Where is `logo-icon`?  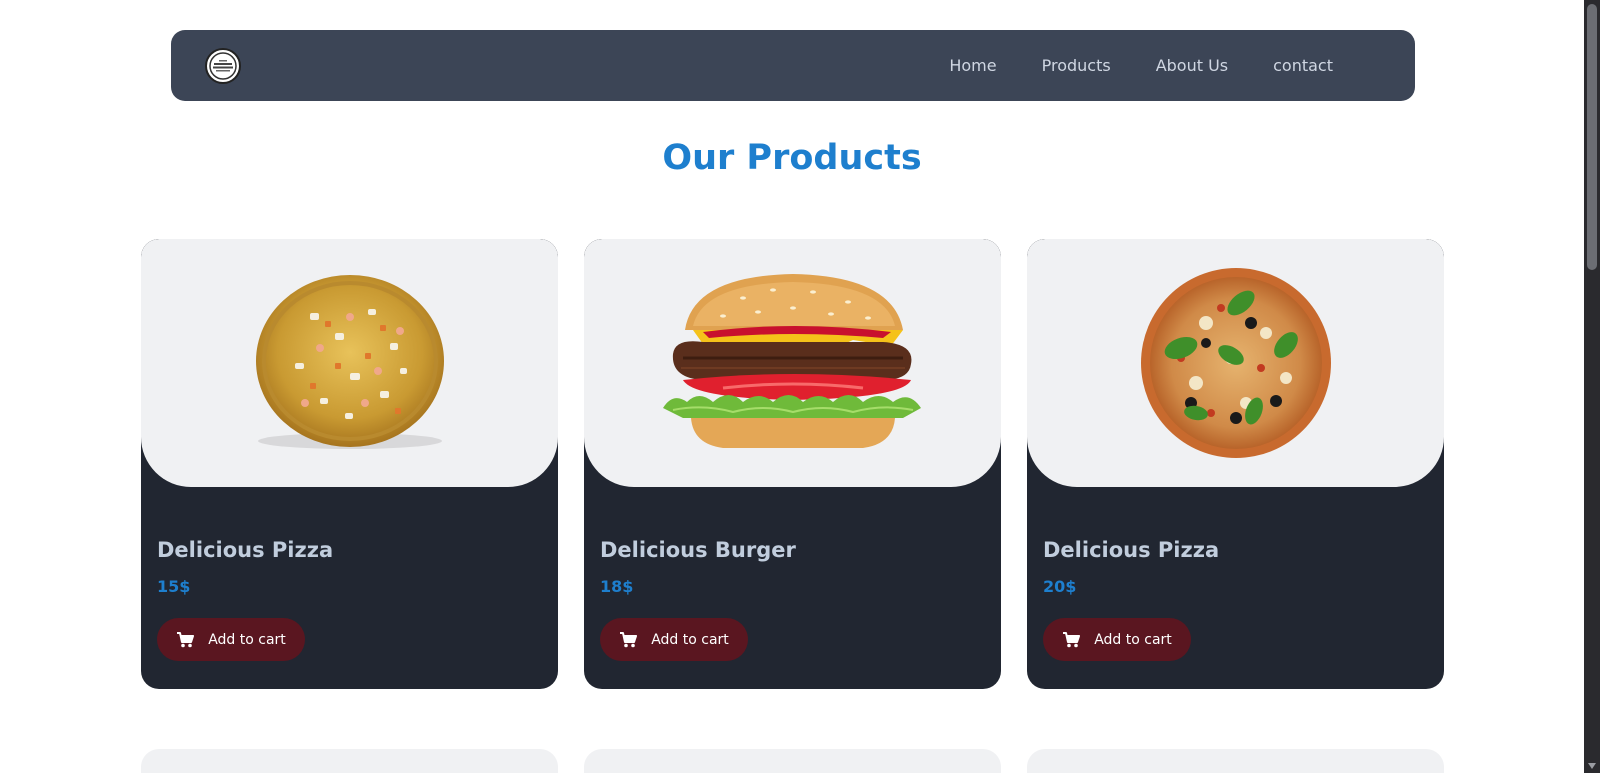
logo-icon is located at coordinates (223, 65).